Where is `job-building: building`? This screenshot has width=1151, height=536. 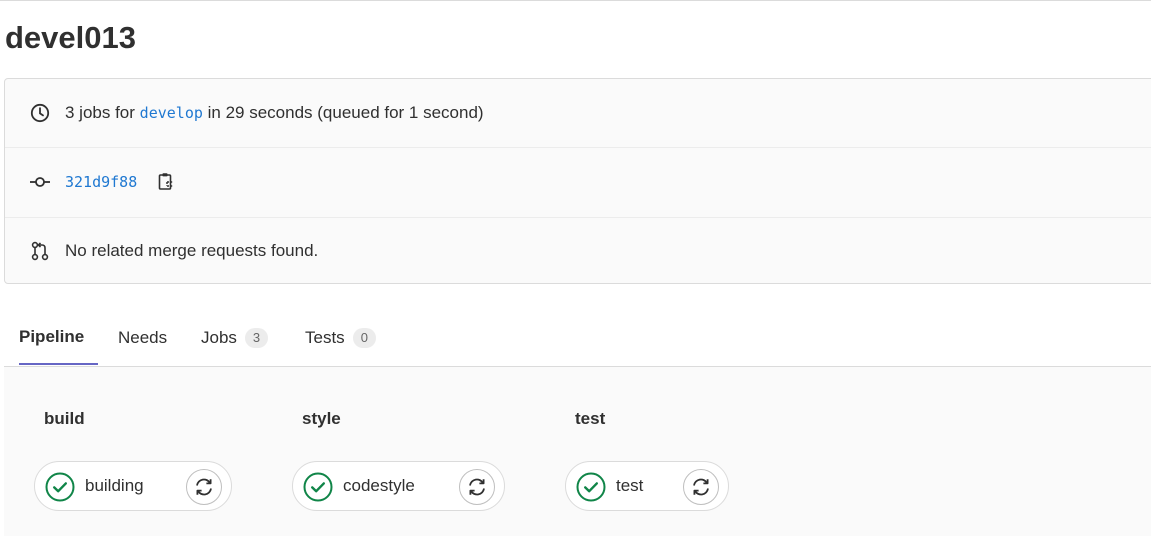
job-building: building is located at coordinates (133, 486).